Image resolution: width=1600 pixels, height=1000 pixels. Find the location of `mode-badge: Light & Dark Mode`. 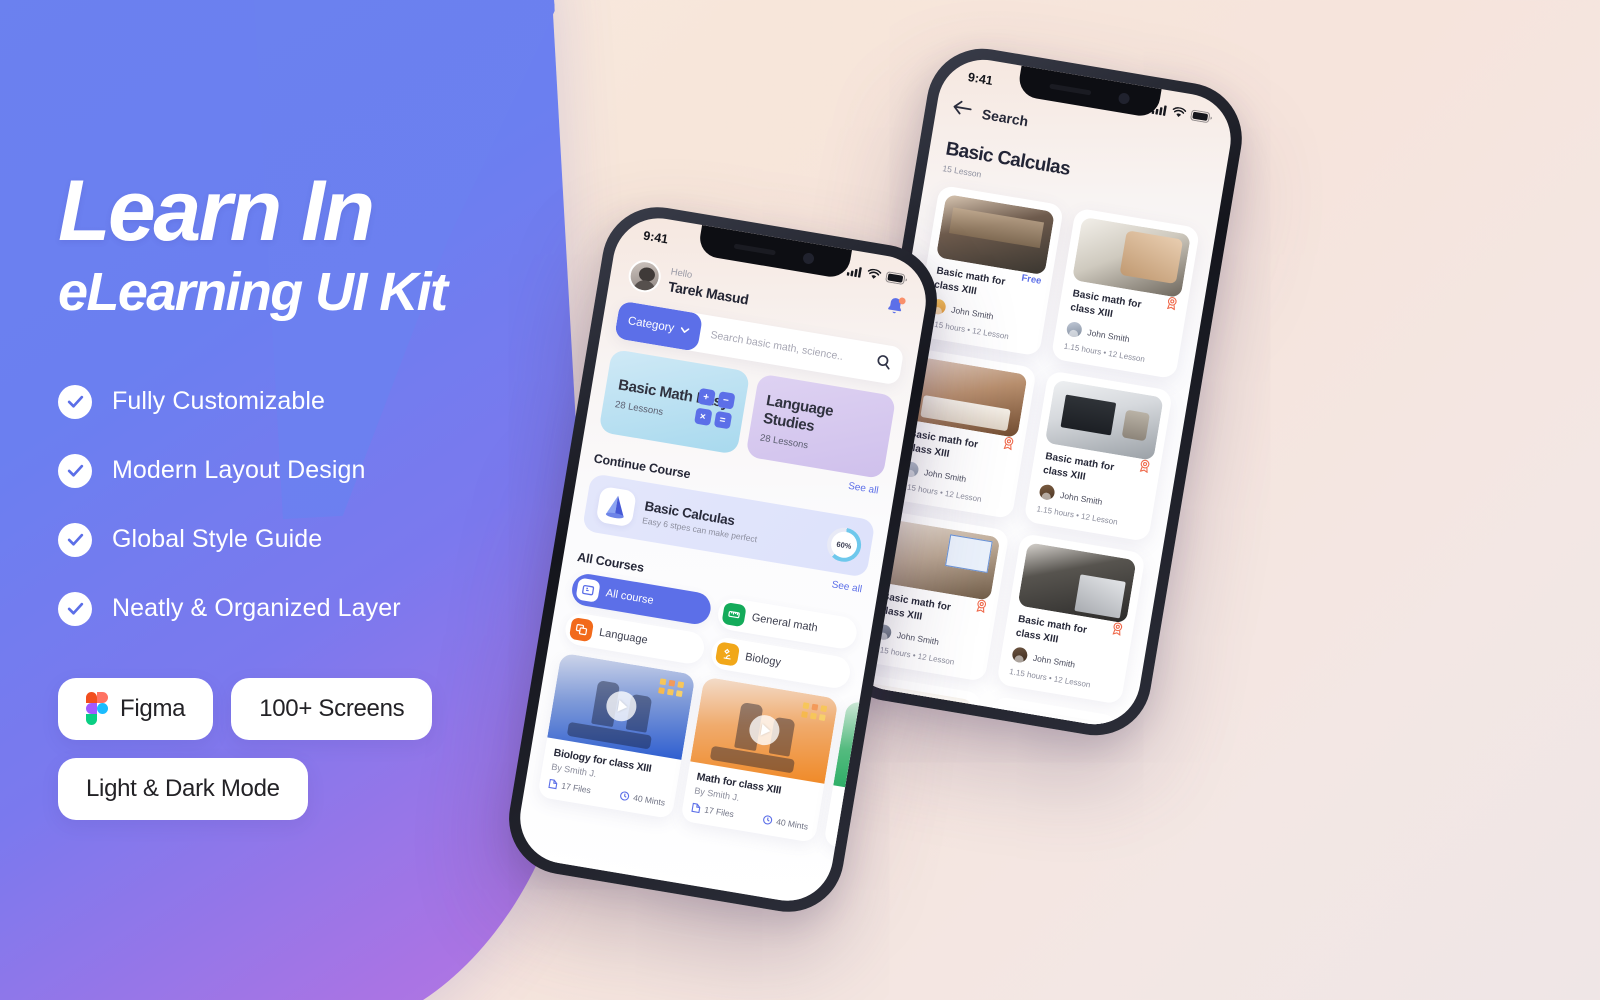

mode-badge: Light & Dark Mode is located at coordinates (183, 788).